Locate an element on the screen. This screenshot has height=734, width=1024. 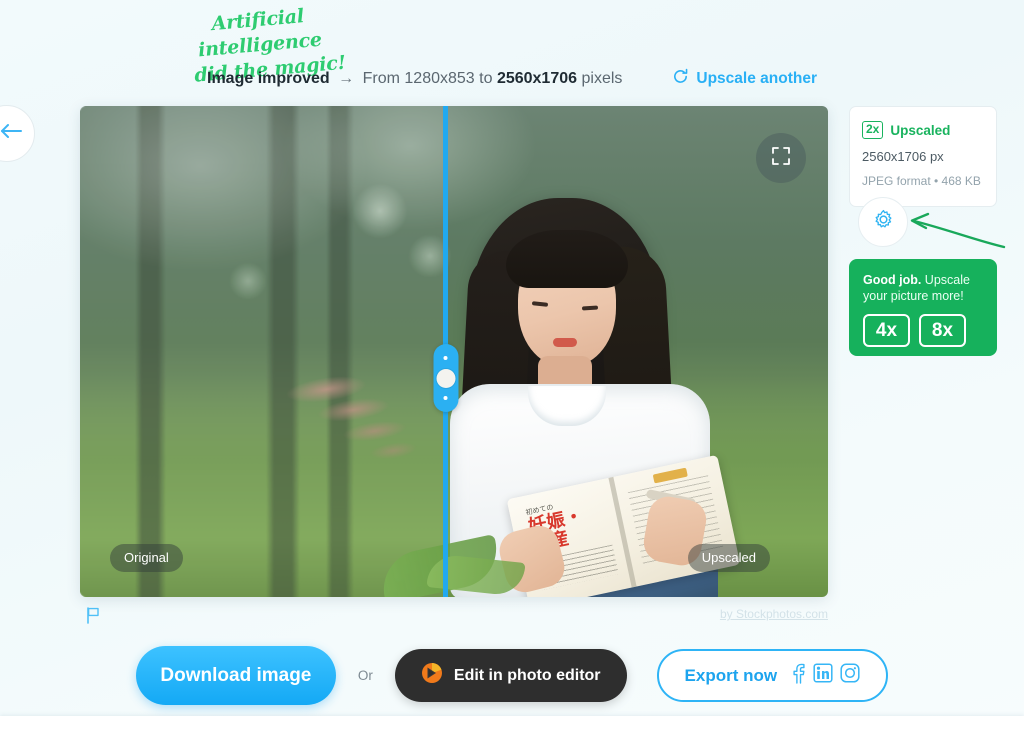
compare-slider-handle is located at coordinates (445, 378).